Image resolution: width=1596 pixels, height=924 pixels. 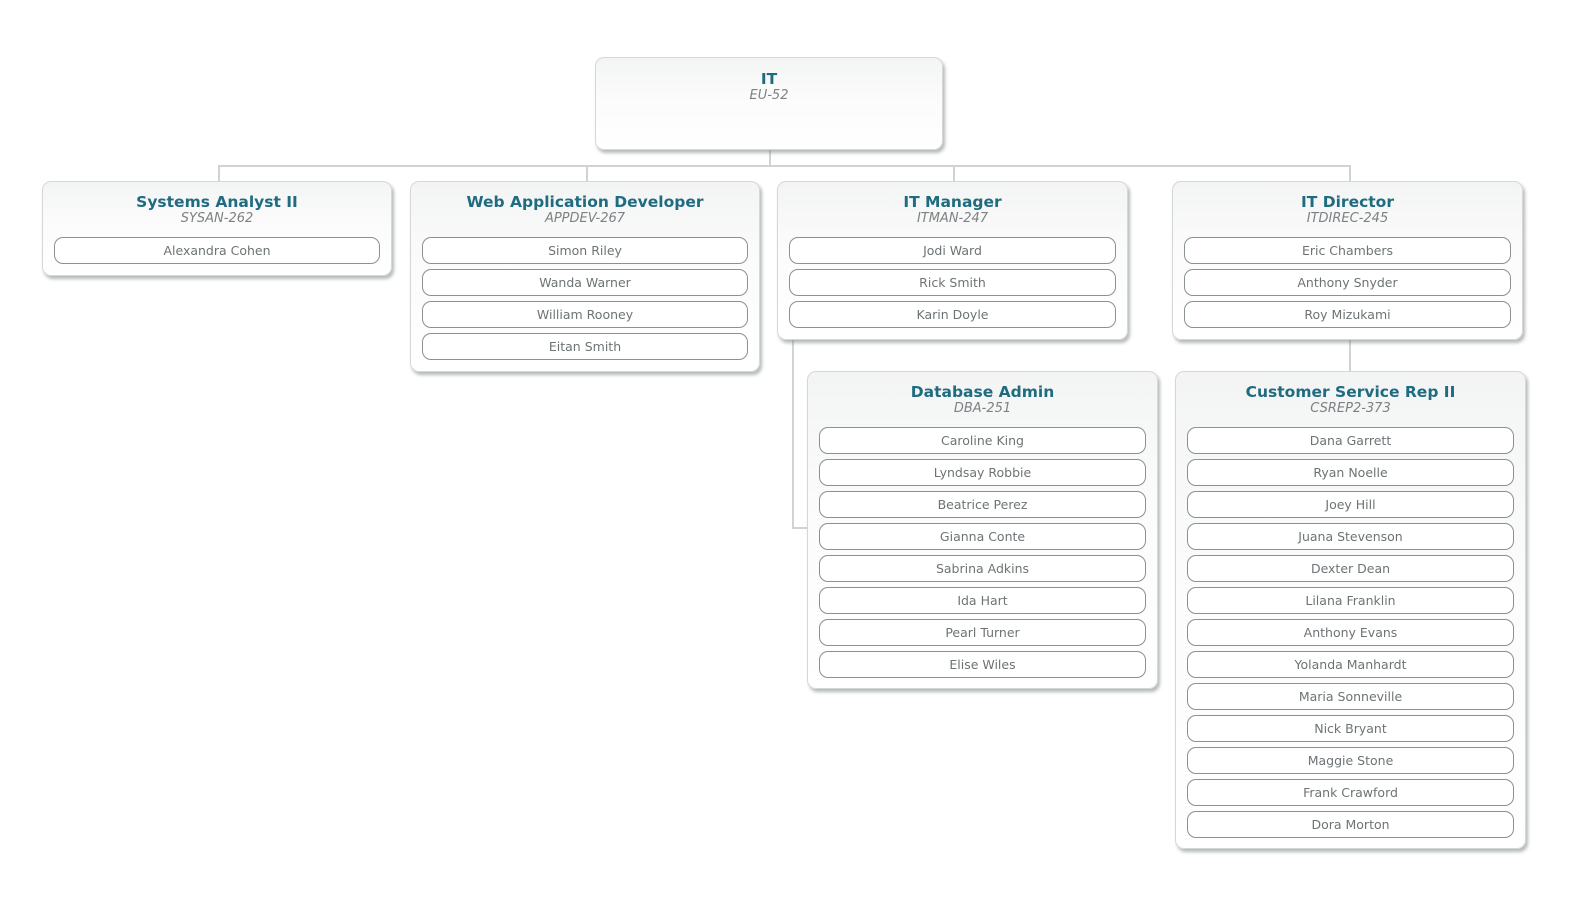 What do you see at coordinates (784, 166) in the screenshot?
I see `connector-horizontal-bus` at bounding box center [784, 166].